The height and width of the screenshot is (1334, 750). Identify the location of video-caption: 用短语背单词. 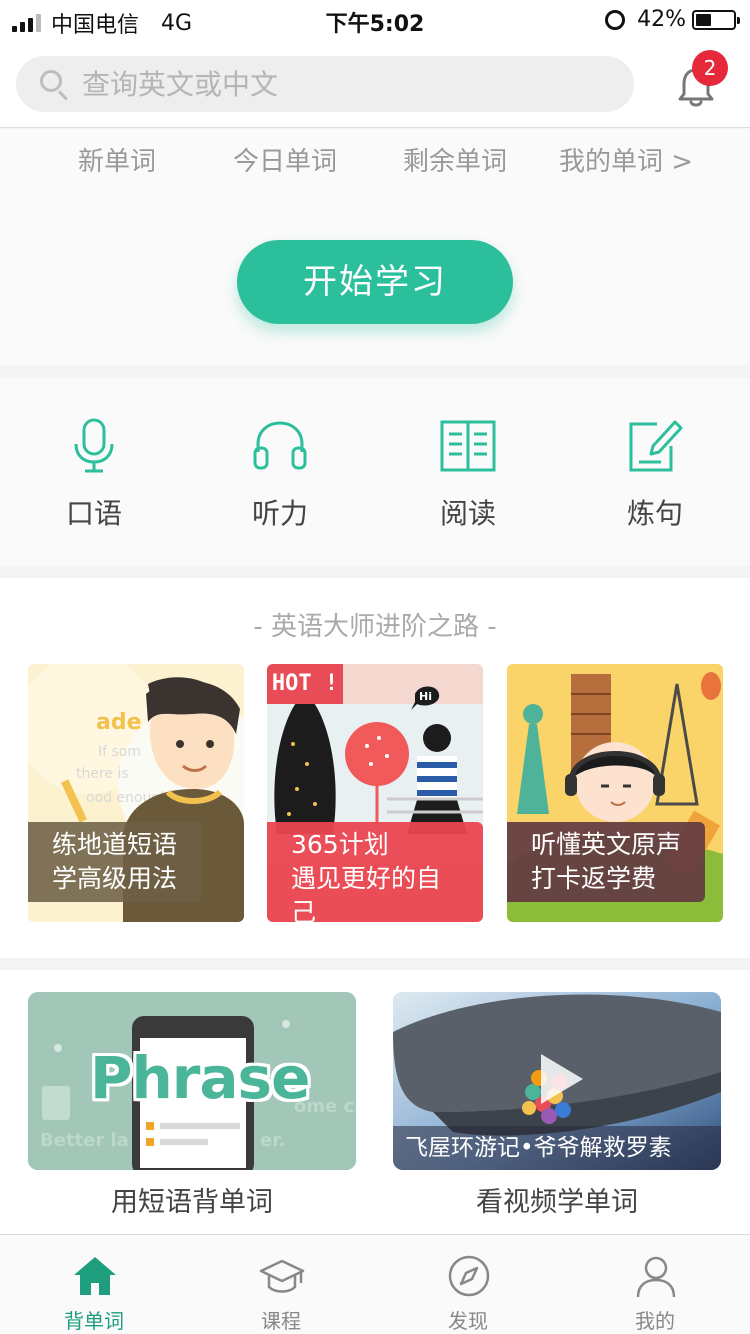
(192, 1199).